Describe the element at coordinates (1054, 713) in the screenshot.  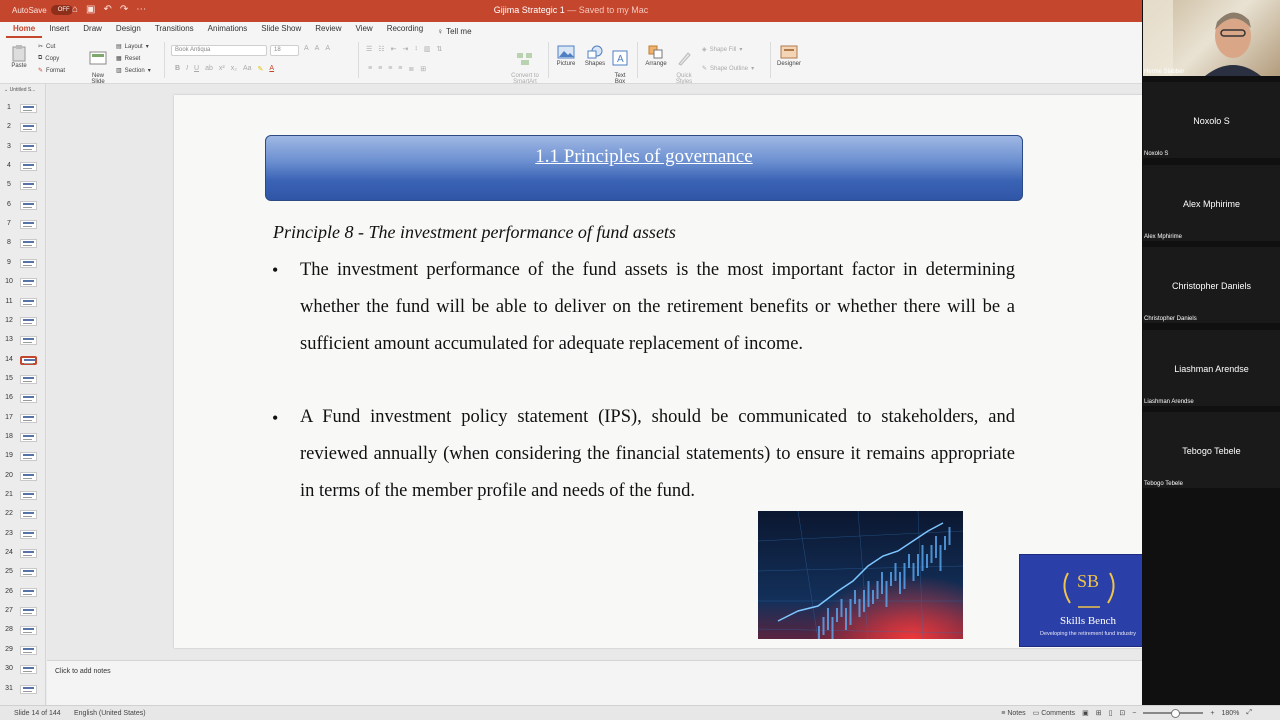
I see `comments-toggle: ▭ Comments` at that location.